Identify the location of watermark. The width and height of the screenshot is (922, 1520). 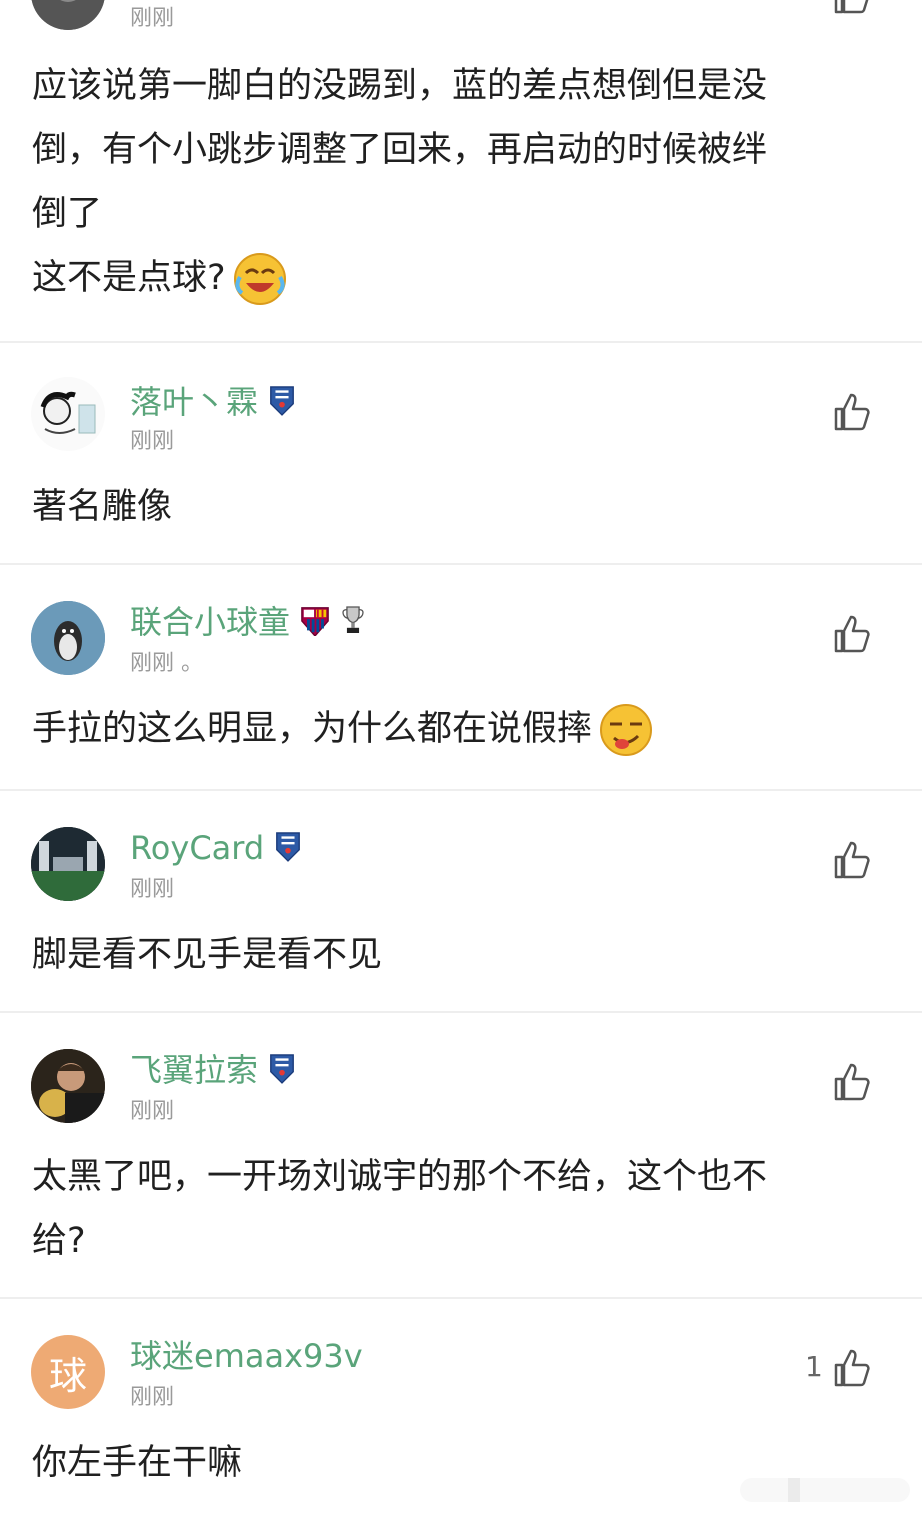
(825, 1490).